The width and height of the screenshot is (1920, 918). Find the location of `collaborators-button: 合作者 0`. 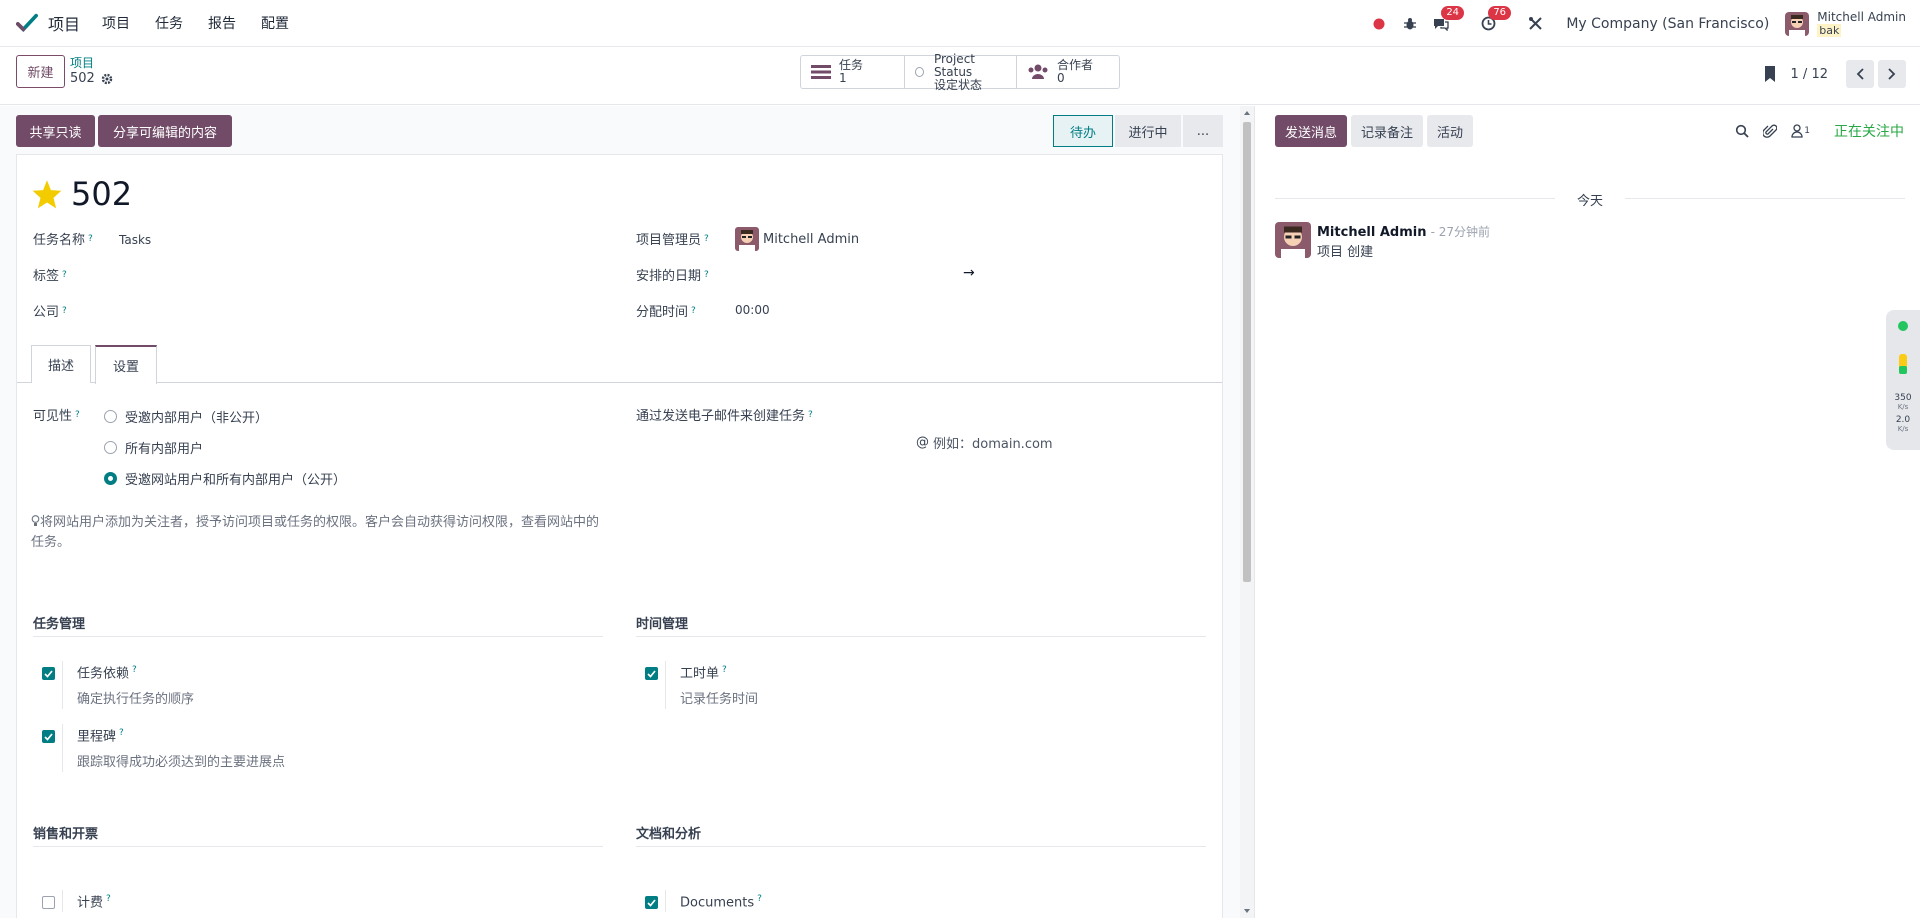

collaborators-button: 合作者 0 is located at coordinates (1068, 72).